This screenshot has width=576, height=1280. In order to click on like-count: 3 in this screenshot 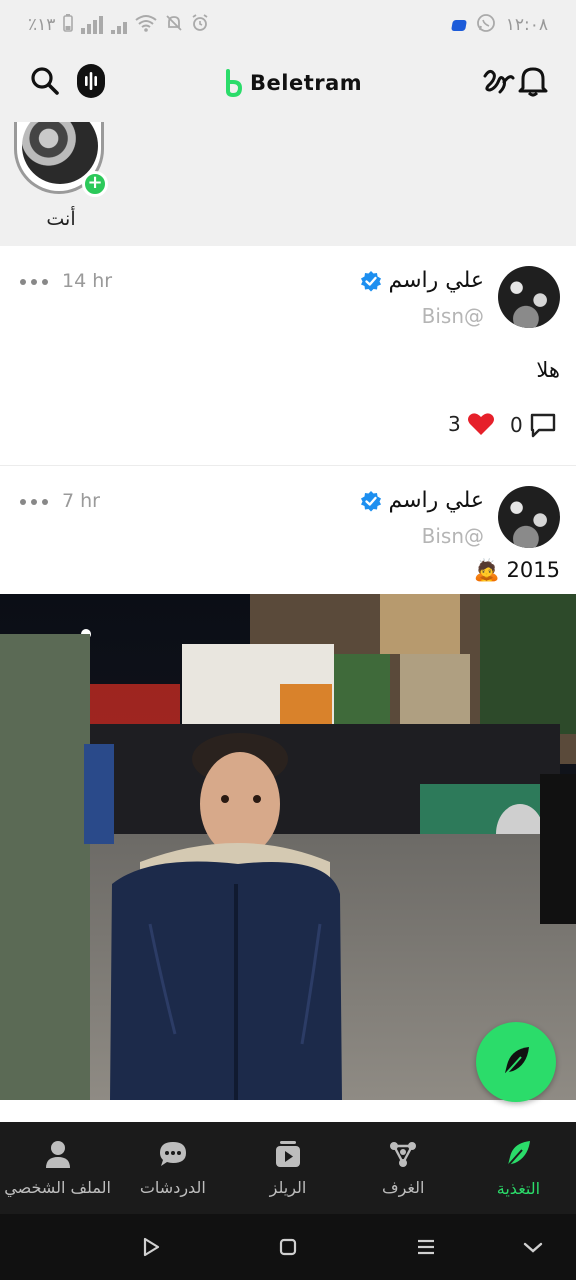, I will do `click(454, 424)`.